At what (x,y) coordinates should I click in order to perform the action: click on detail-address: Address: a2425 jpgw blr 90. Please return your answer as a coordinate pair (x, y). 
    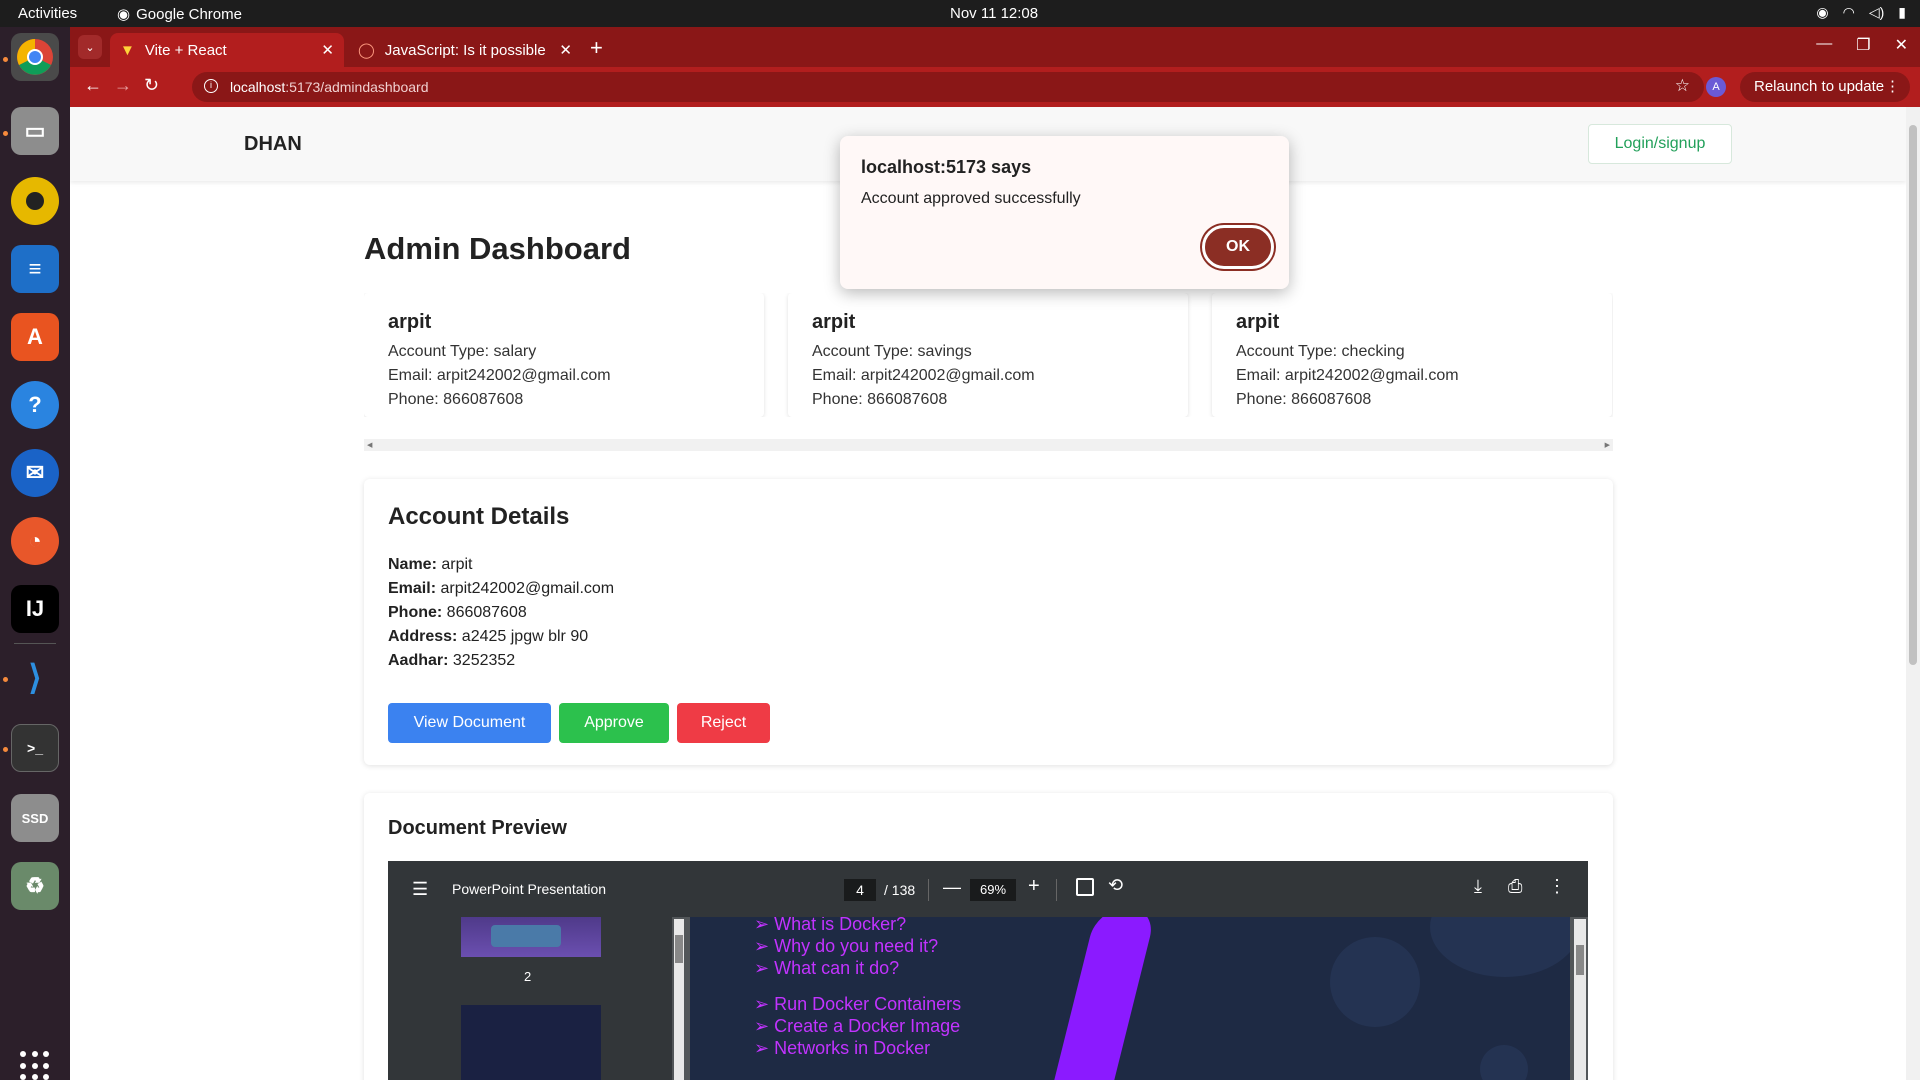
    Looking at the image, I should click on (488, 636).